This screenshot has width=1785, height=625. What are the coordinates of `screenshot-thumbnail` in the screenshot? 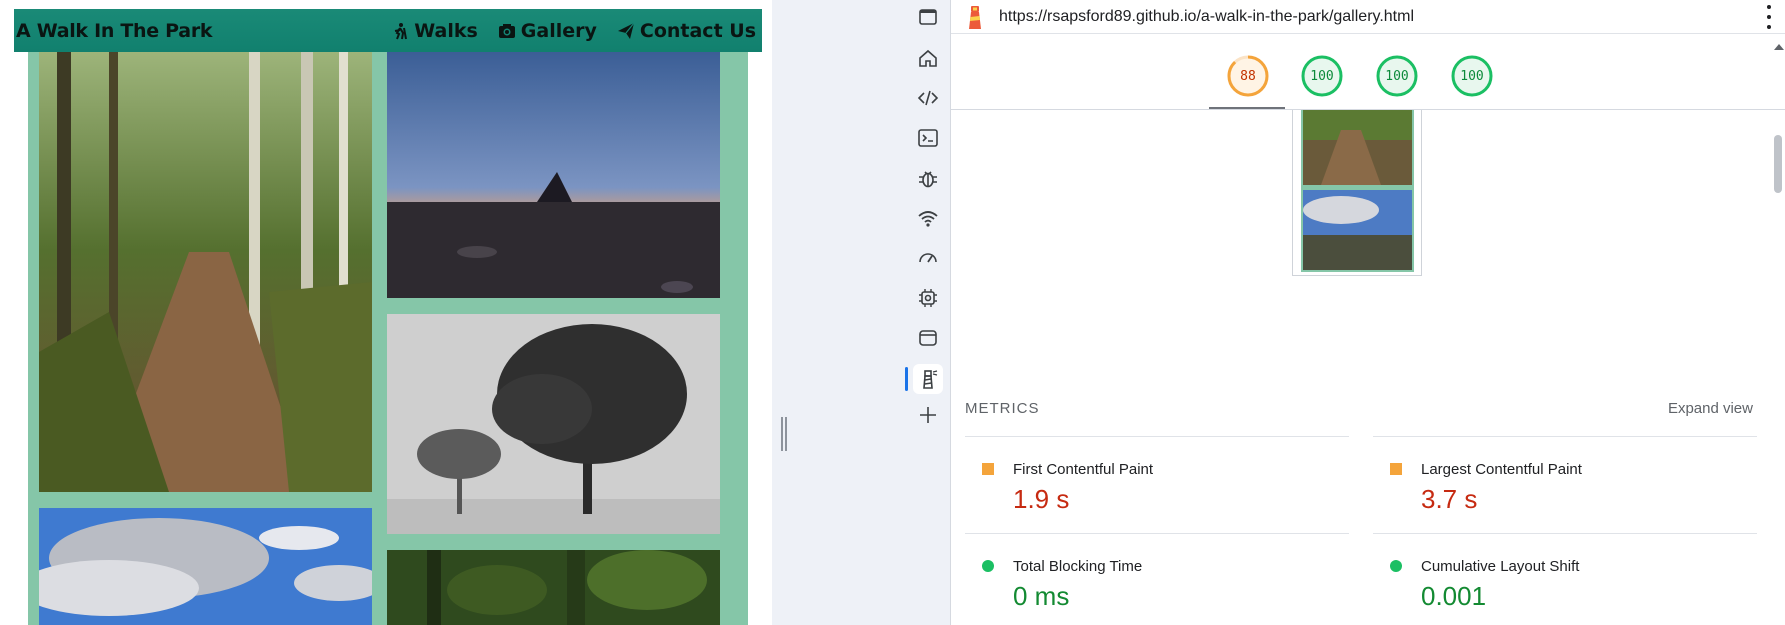 It's located at (1357, 193).